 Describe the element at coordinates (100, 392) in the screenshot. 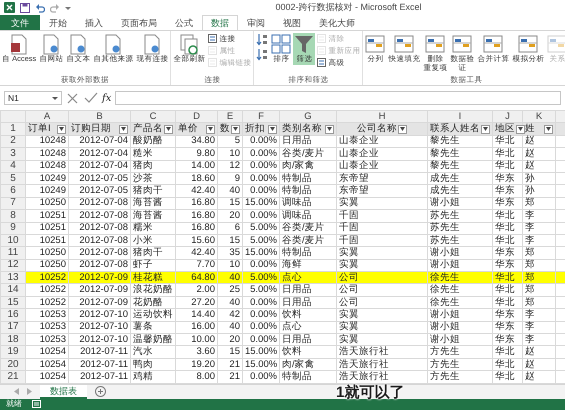

I see `add-sheet-icon` at that location.